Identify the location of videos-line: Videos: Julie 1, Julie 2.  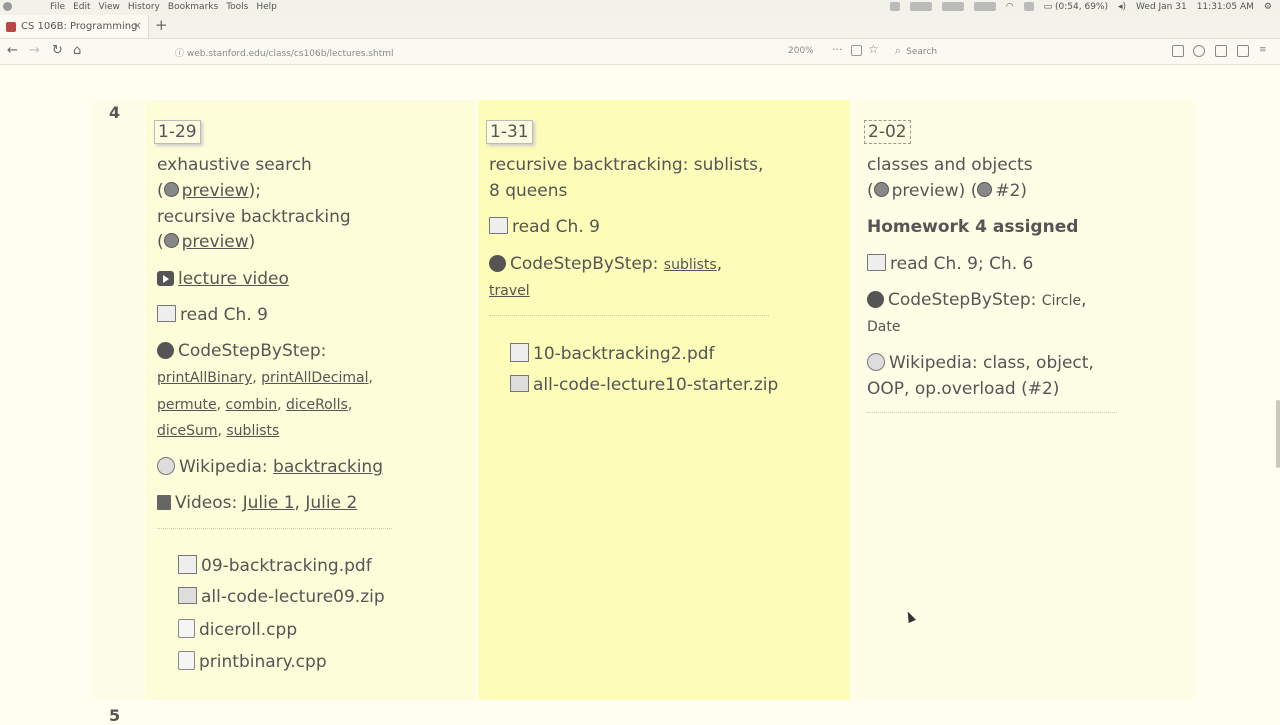
(257, 503).